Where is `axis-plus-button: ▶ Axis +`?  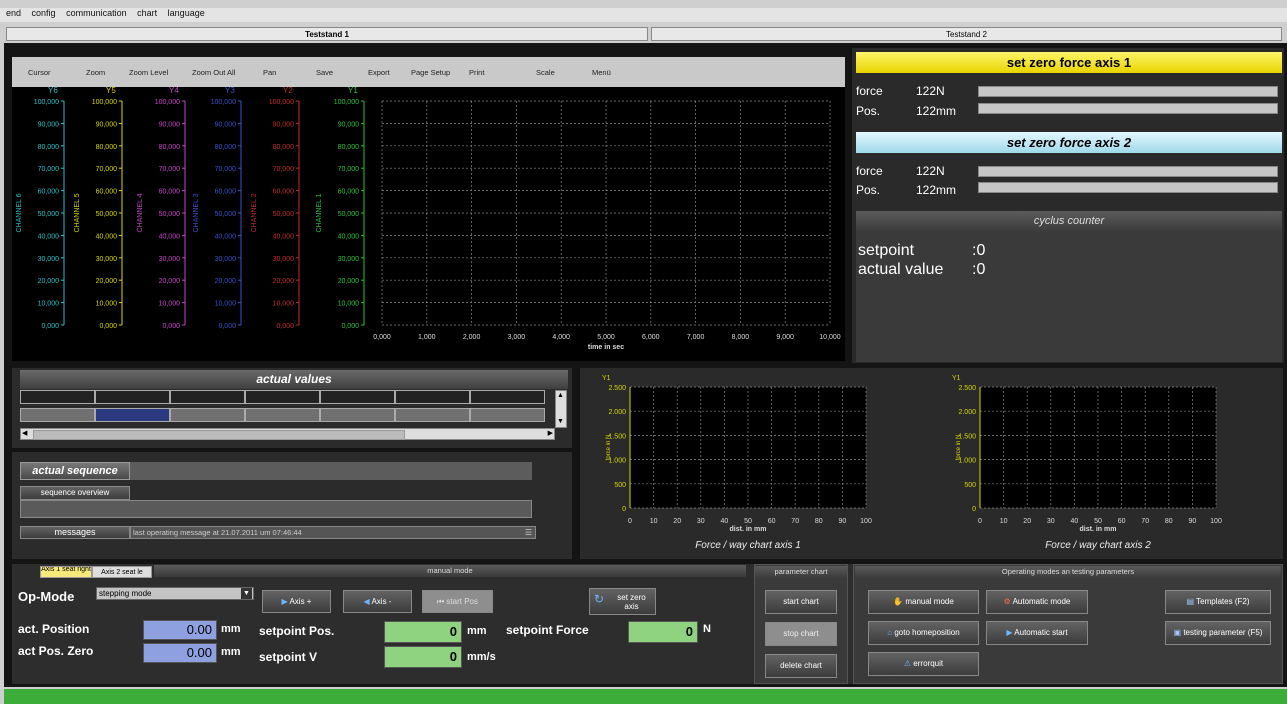
axis-plus-button: ▶ Axis + is located at coordinates (296, 601).